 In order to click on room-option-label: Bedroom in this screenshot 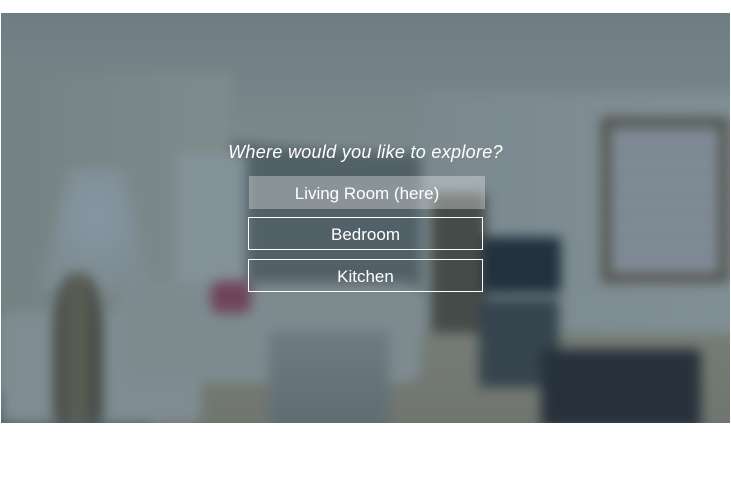, I will do `click(365, 234)`.